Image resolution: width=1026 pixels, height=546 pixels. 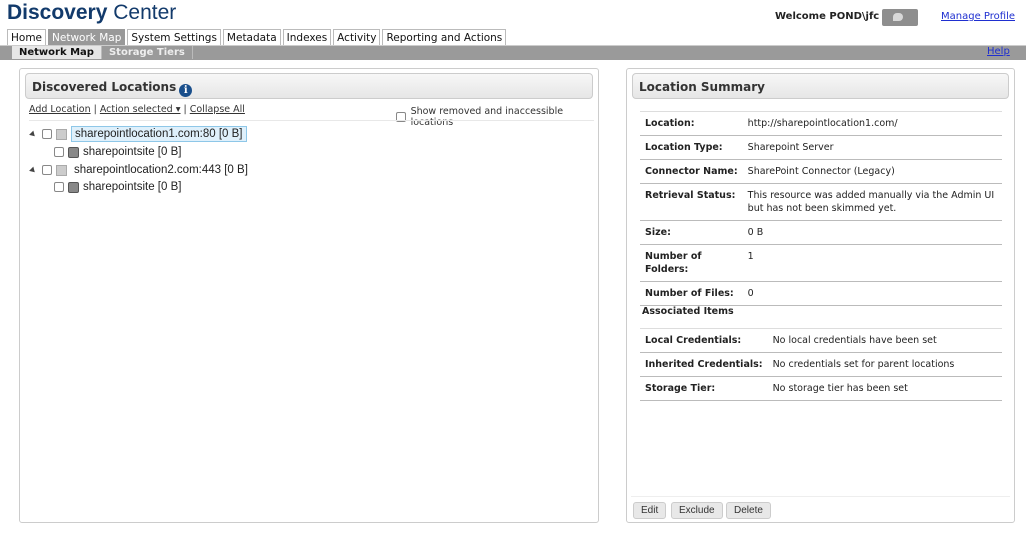 What do you see at coordinates (174, 37) in the screenshot?
I see `tab-system-settings: System Settings` at bounding box center [174, 37].